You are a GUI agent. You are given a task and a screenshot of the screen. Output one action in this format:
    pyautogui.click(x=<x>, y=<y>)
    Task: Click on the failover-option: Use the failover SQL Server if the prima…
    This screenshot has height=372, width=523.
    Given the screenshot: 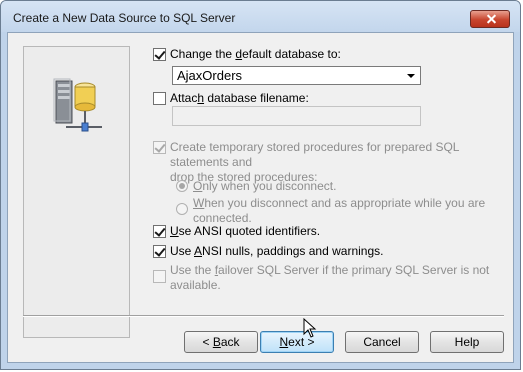 What is the action you would take?
    pyautogui.click(x=321, y=278)
    